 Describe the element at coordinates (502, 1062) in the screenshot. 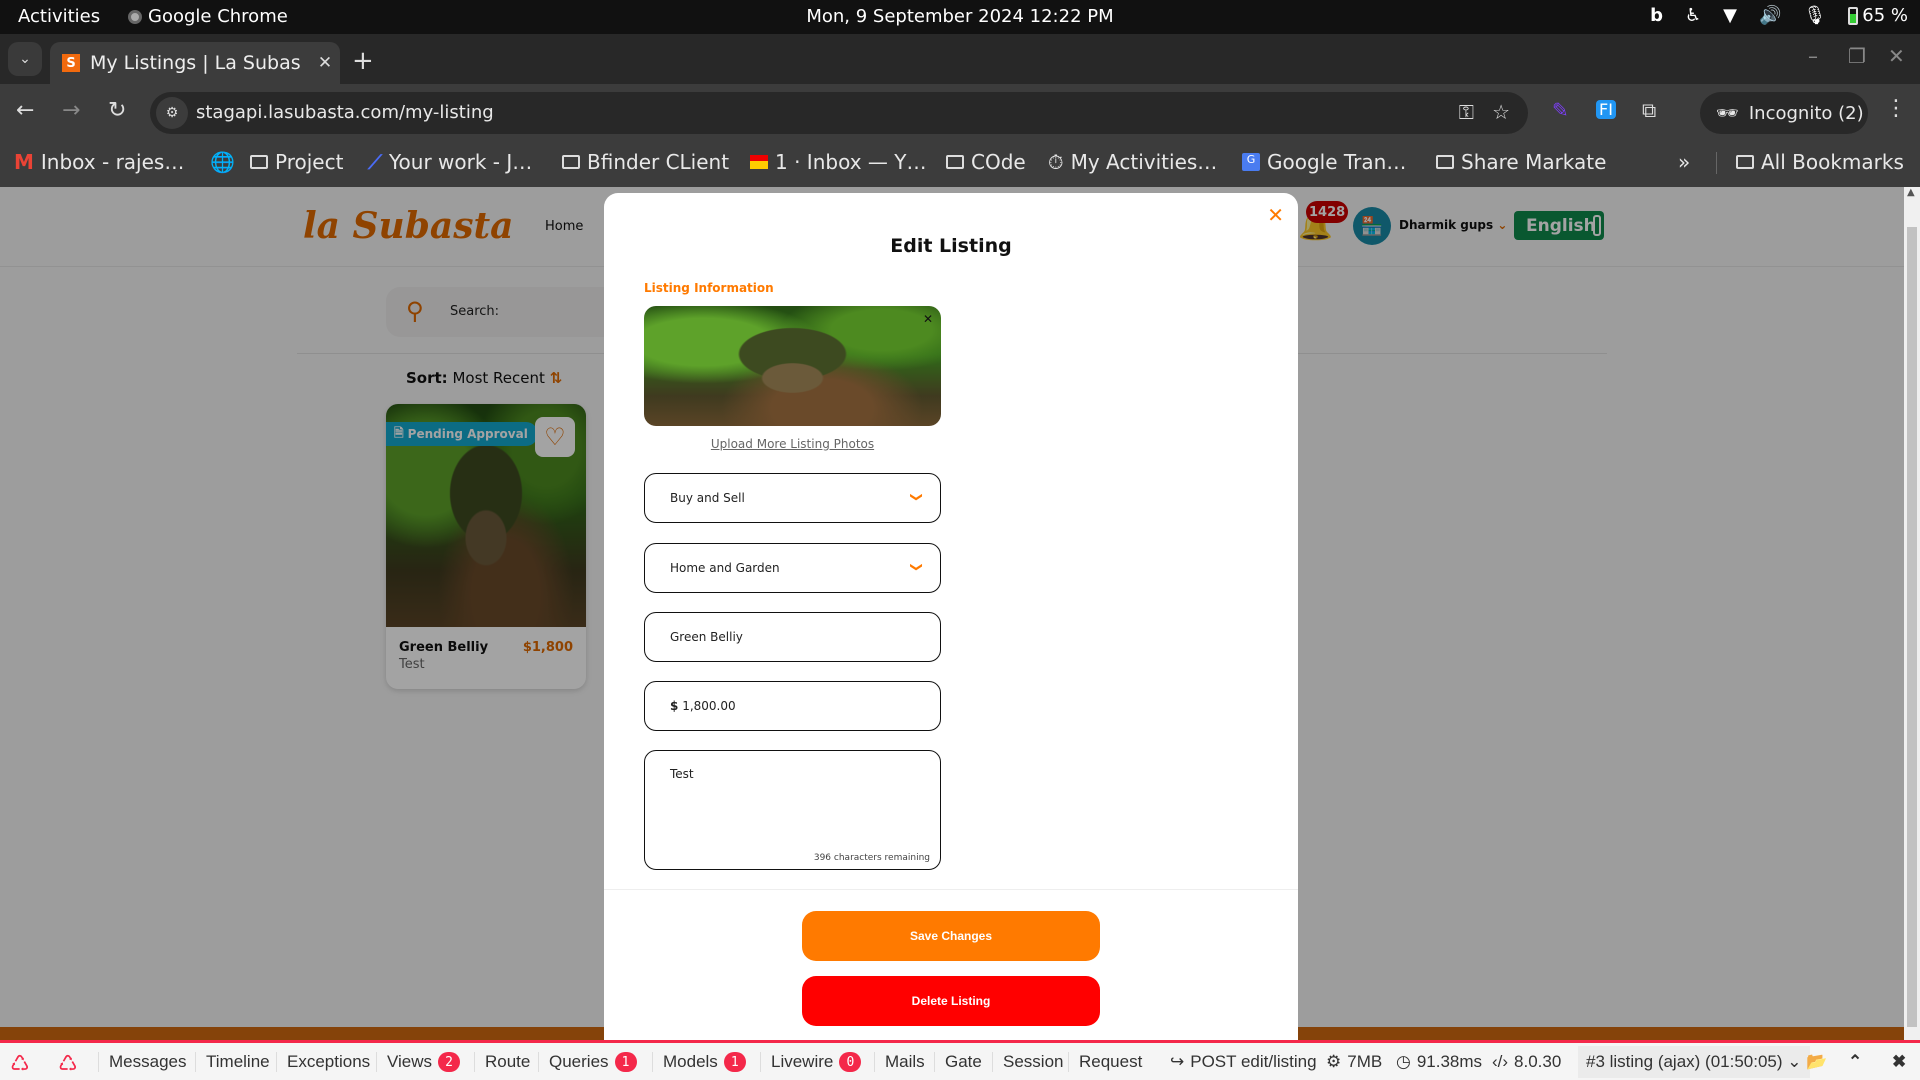

I see `debug-tab-route: Route` at that location.